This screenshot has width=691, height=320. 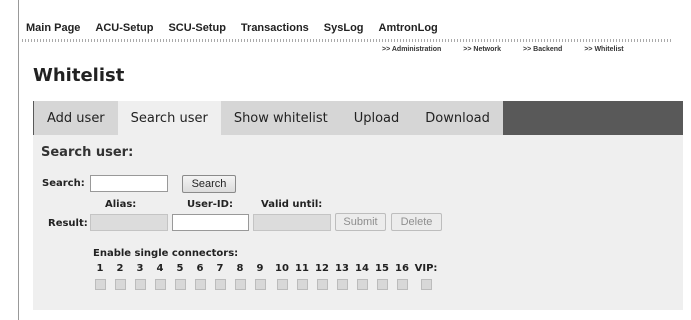 I want to click on nav-syslog: SysLog, so click(x=344, y=29).